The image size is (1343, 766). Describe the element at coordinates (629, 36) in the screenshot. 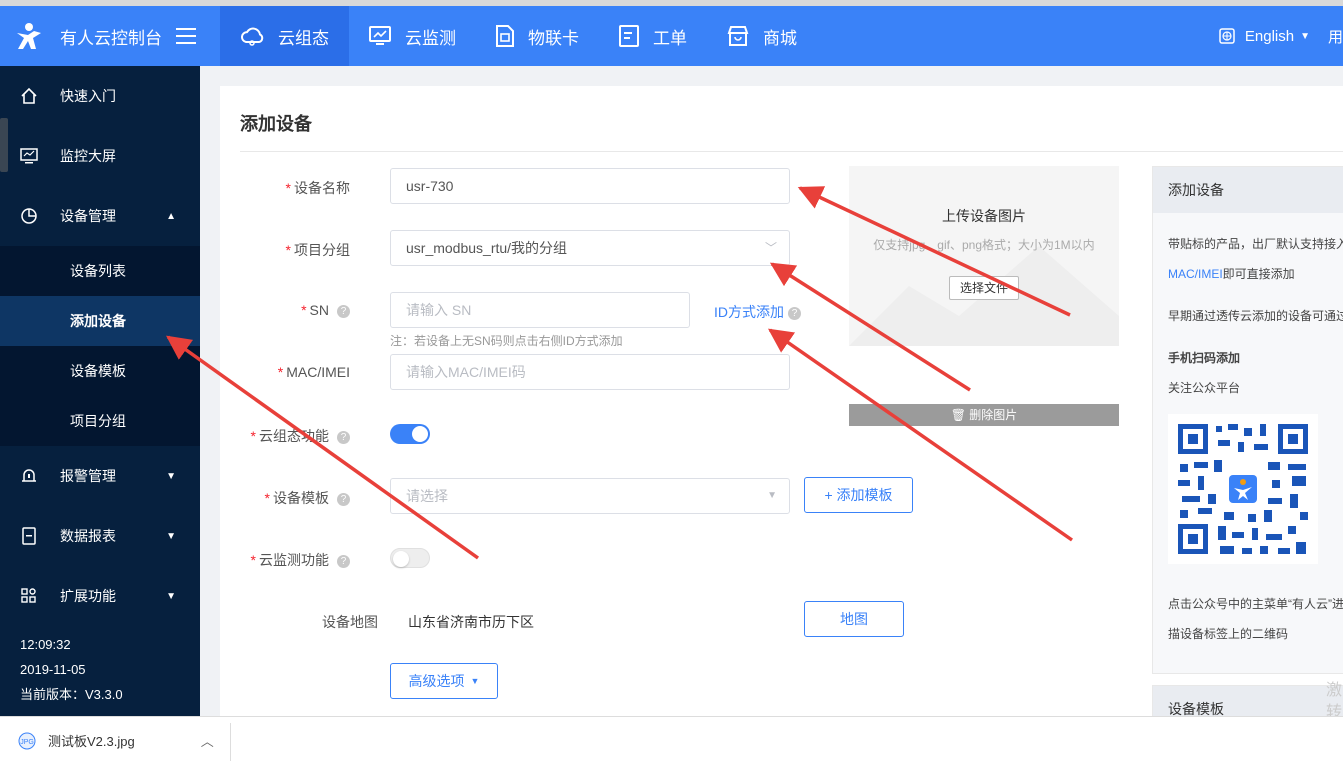

I see `document-icon` at that location.